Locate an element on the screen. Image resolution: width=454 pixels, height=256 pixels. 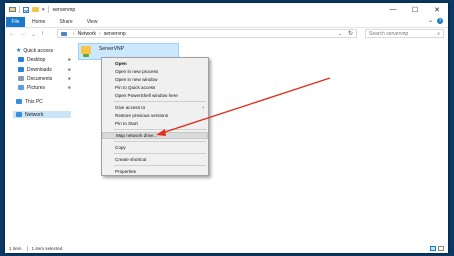
forward-arrow-icon: → is located at coordinates (23, 34).